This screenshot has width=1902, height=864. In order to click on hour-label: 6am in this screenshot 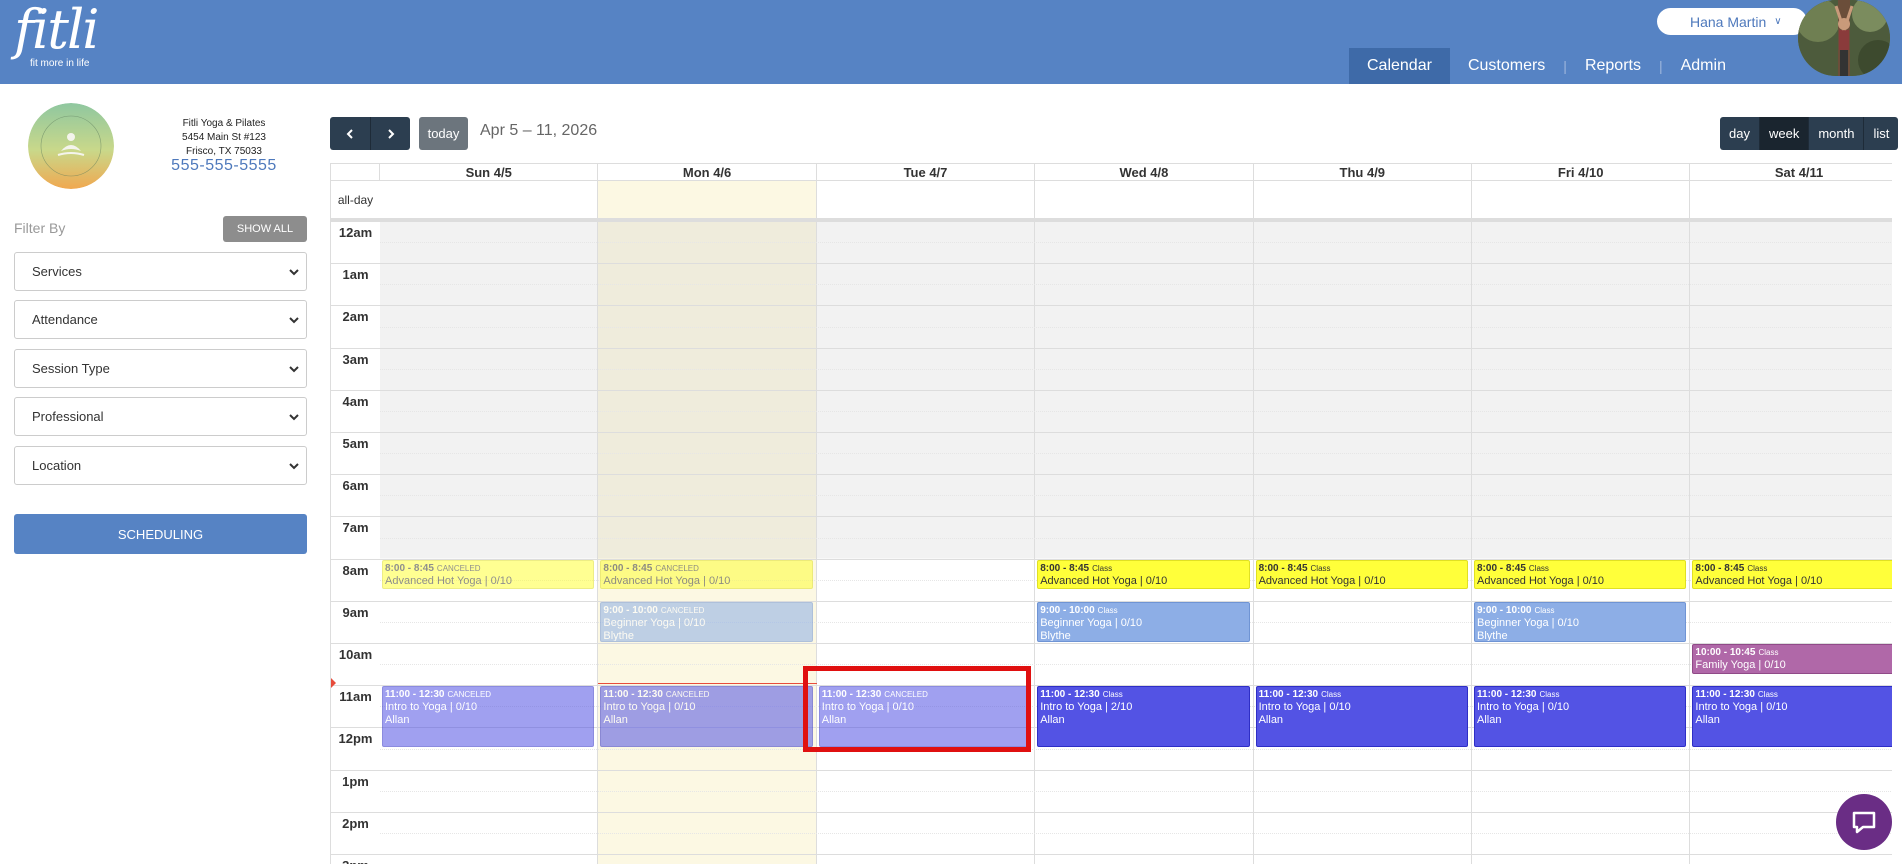, I will do `click(355, 486)`.